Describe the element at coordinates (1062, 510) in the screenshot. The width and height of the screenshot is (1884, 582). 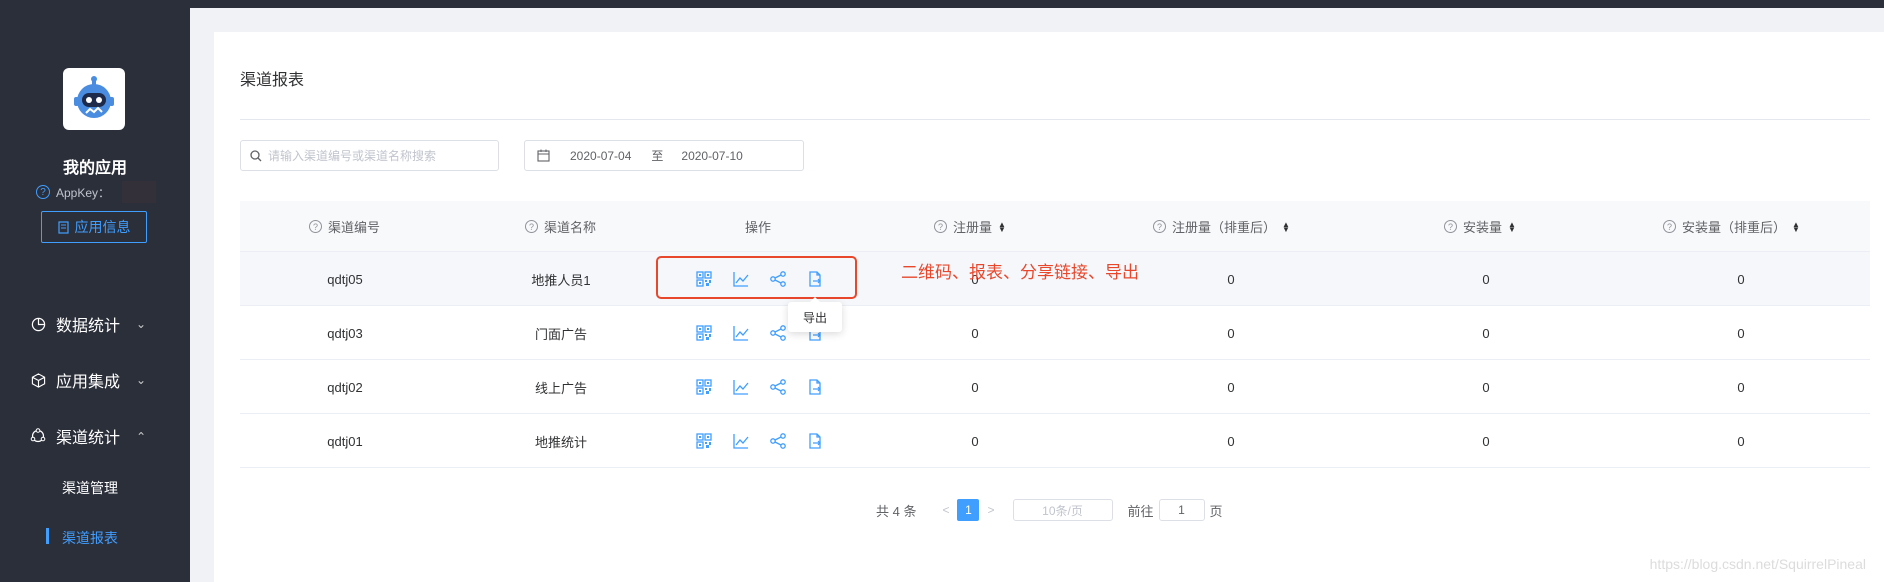
I see `page-size-select: 10条/页` at that location.